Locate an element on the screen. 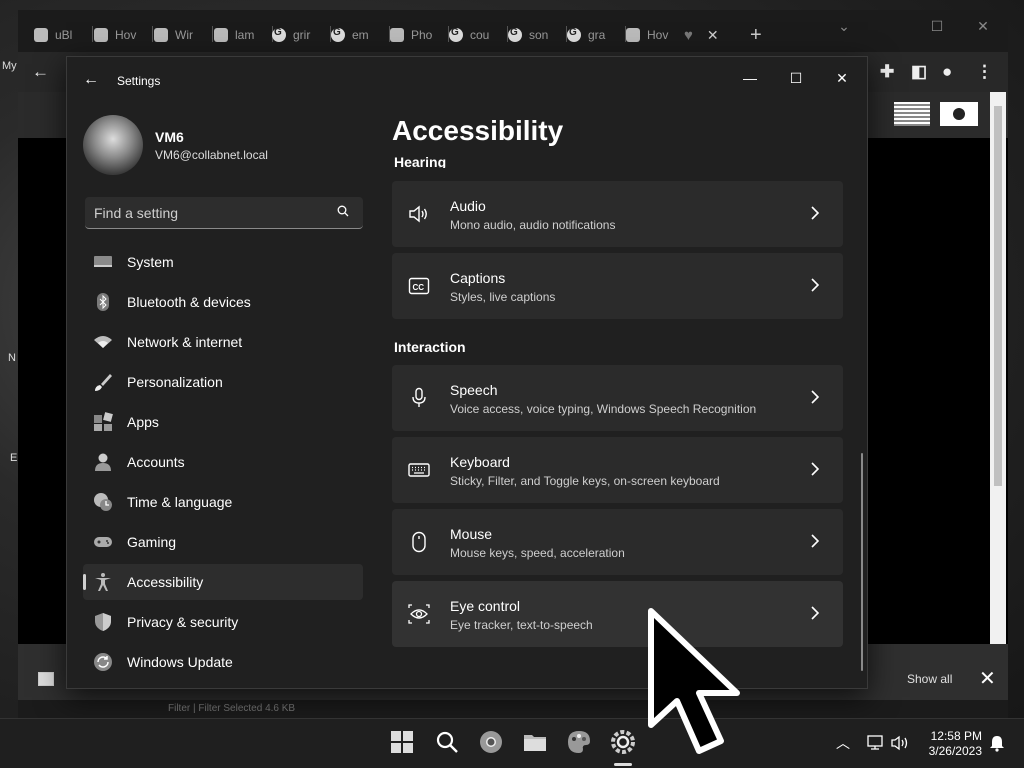 The image size is (1024, 768). file-explorer-icon is located at coordinates (535, 742).